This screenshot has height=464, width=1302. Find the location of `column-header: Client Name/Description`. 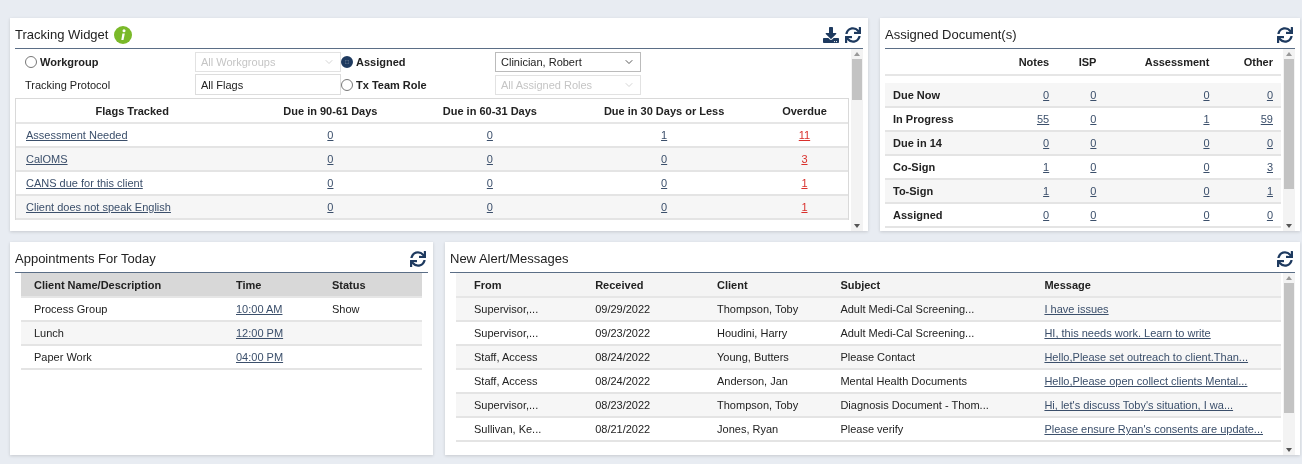

column-header: Client Name/Description is located at coordinates (122, 285).